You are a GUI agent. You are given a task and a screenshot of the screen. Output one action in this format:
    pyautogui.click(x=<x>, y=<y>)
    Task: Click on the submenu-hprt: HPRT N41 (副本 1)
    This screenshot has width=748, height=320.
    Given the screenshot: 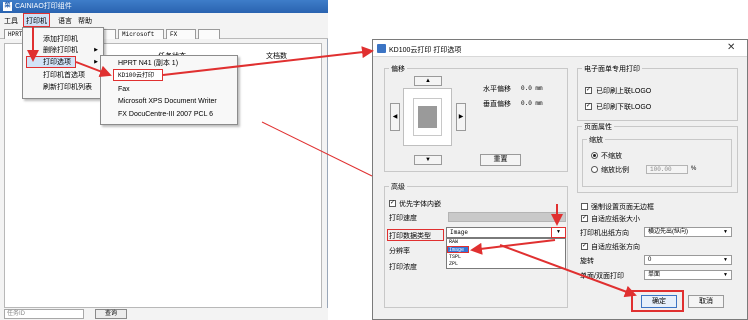 What is the action you would take?
    pyautogui.click(x=169, y=64)
    